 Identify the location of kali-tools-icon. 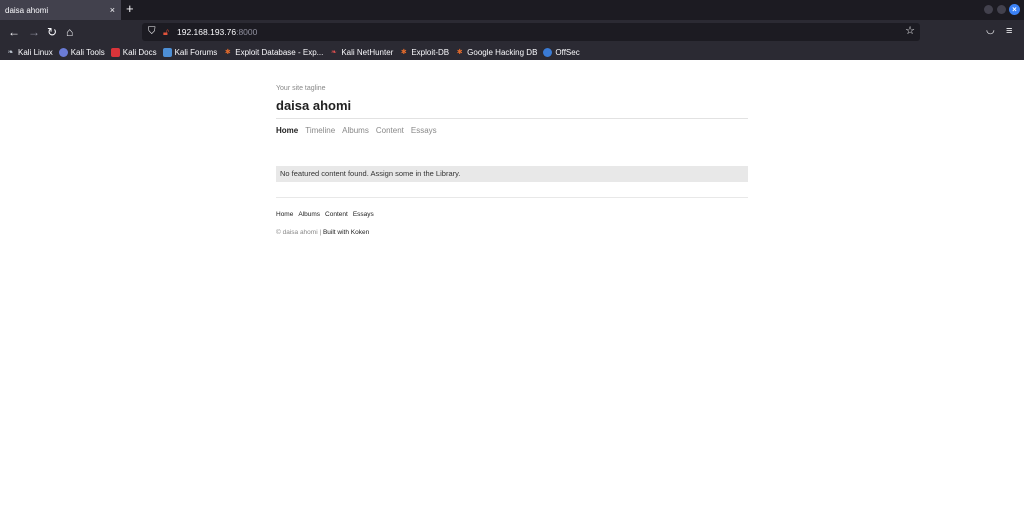
(63, 52).